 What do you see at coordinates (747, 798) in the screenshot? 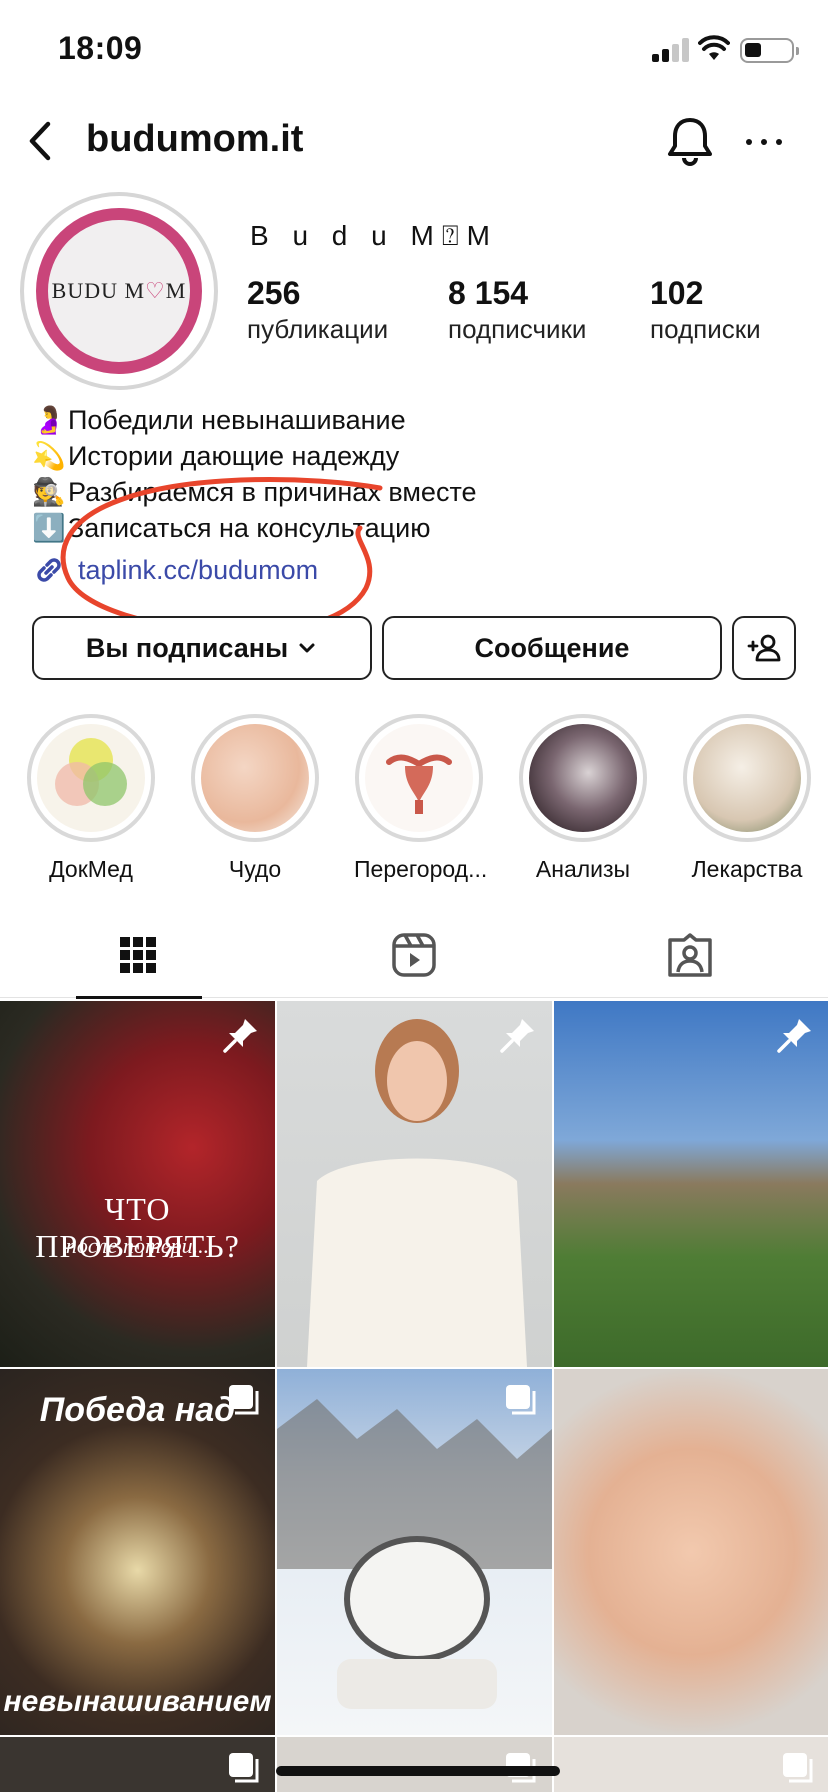
I see `highlight-lekarstva: Лекарства` at bounding box center [747, 798].